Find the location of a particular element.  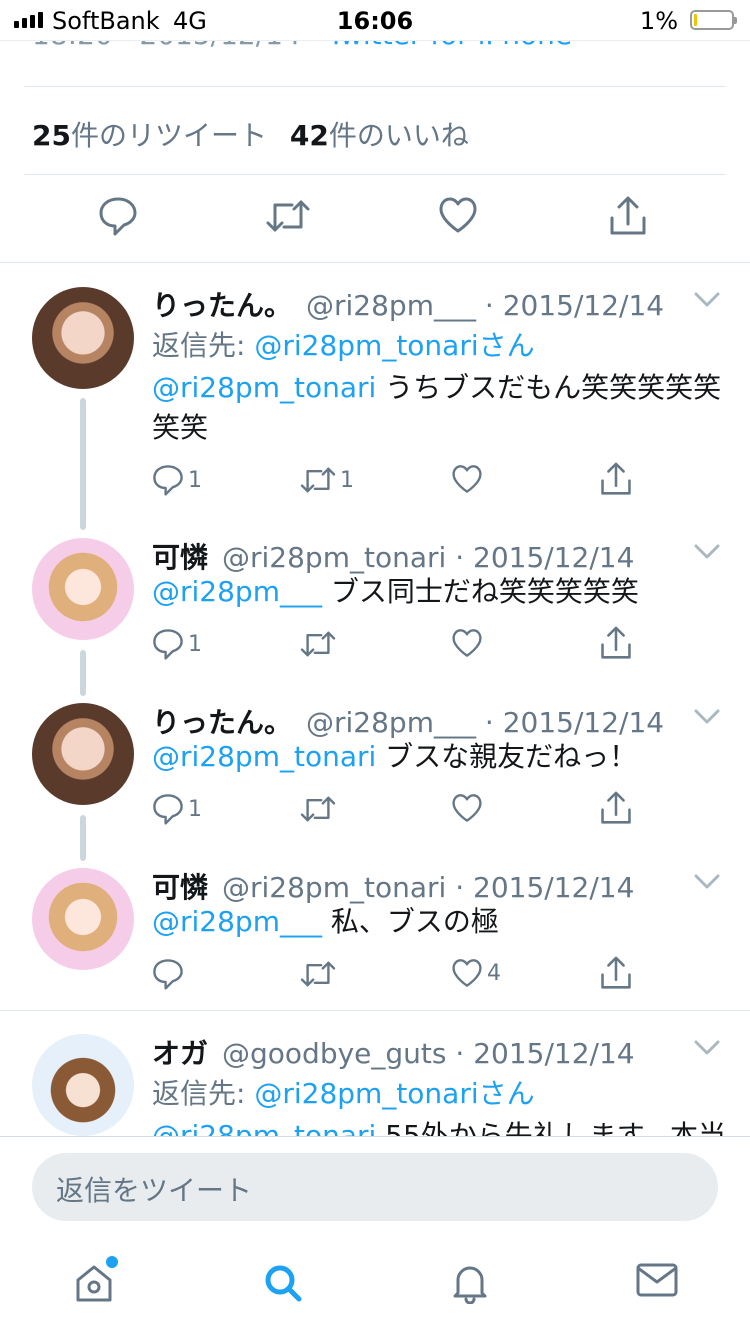

retweet-count: 1 is located at coordinates (347, 480).